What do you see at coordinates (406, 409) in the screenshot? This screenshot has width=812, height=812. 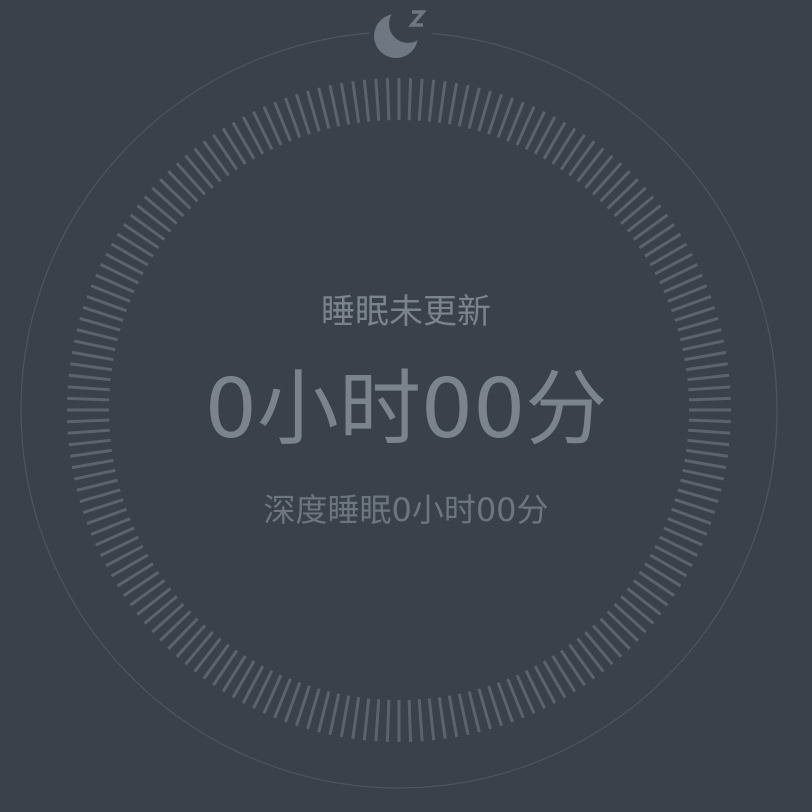 I see `total-sleep-duration: 0小时00分` at bounding box center [406, 409].